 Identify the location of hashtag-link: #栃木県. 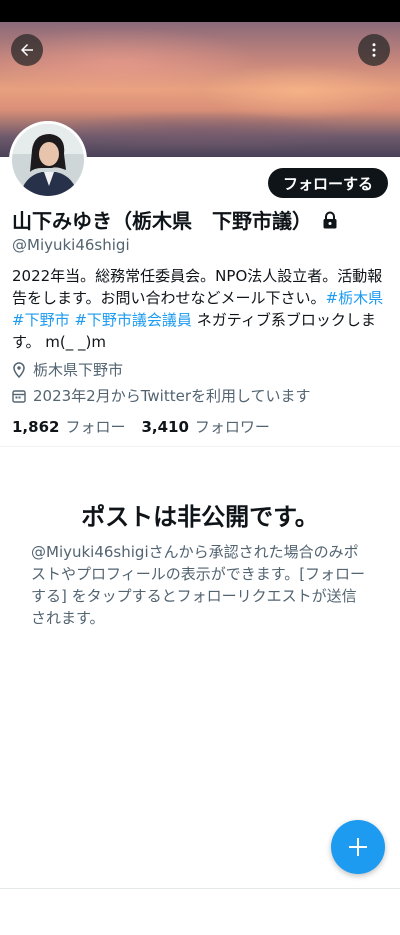
(355, 298).